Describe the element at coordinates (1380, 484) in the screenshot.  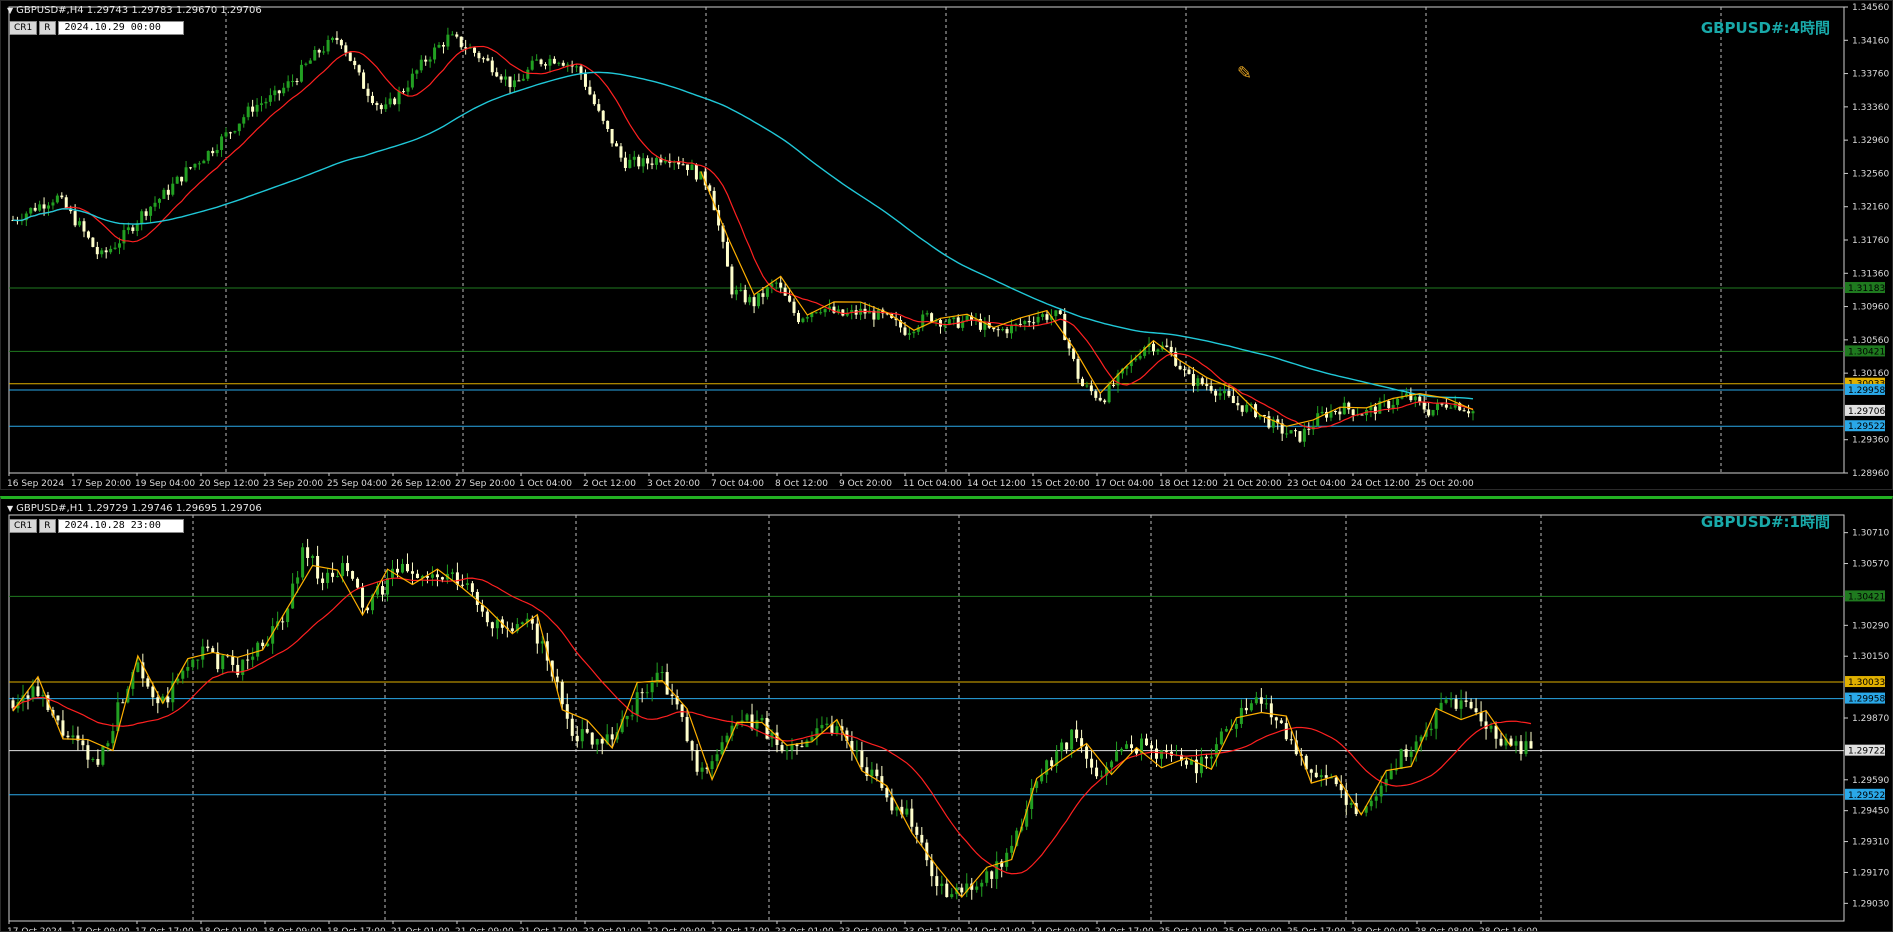
I see `time-tick-label: 24 Oct 12:00` at that location.